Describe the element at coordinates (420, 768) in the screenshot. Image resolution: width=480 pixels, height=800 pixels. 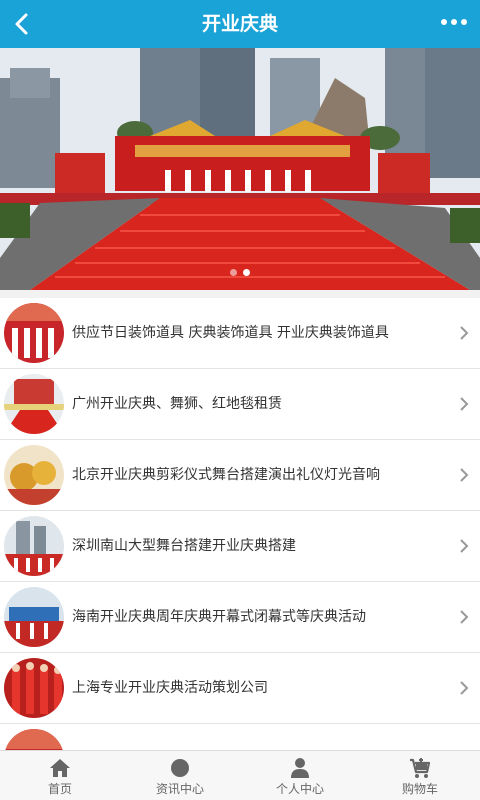
I see `cart-icon` at that location.